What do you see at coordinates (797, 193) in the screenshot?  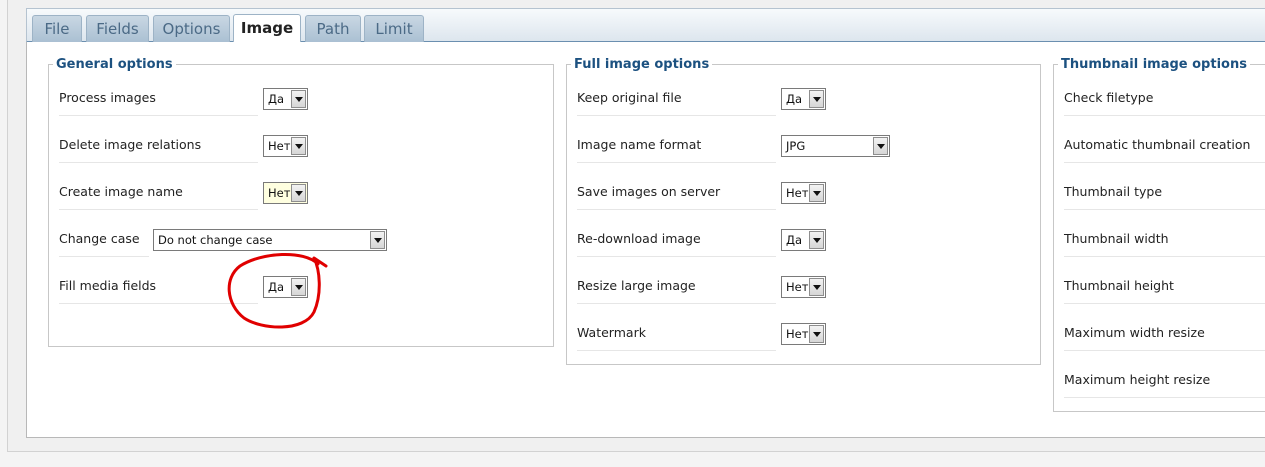 I see `save-images-on-server-value: Нет` at bounding box center [797, 193].